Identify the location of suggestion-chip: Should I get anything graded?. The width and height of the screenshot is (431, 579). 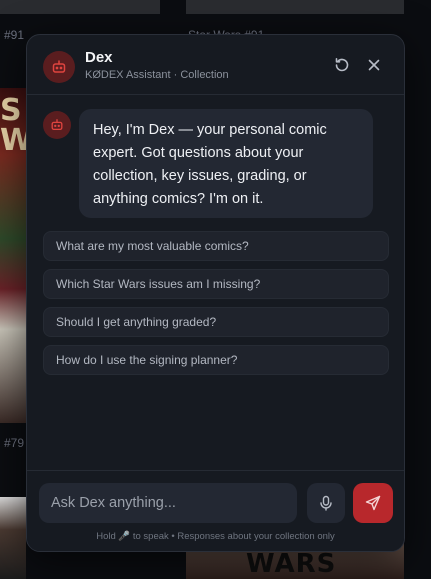
(216, 322).